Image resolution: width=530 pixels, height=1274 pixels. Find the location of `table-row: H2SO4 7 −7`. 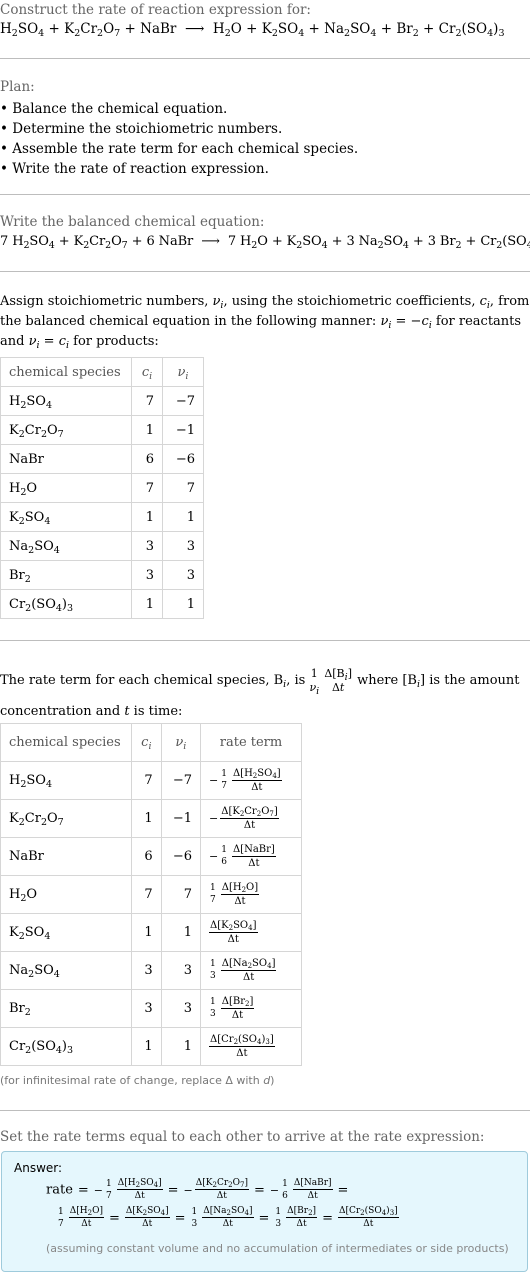

table-row: H2SO4 7 −7 is located at coordinates (102, 401).